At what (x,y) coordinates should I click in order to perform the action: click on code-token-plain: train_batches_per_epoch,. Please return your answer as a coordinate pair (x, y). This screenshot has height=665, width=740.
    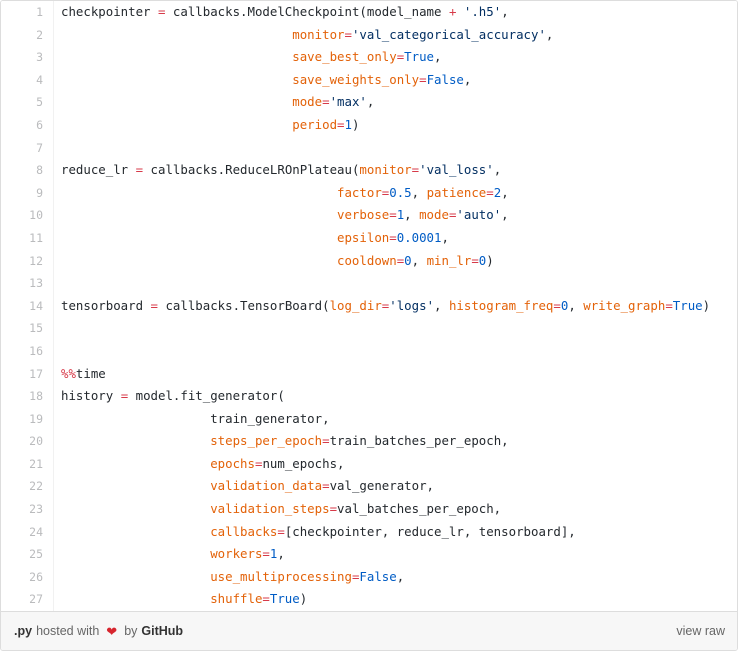
    Looking at the image, I should click on (419, 441).